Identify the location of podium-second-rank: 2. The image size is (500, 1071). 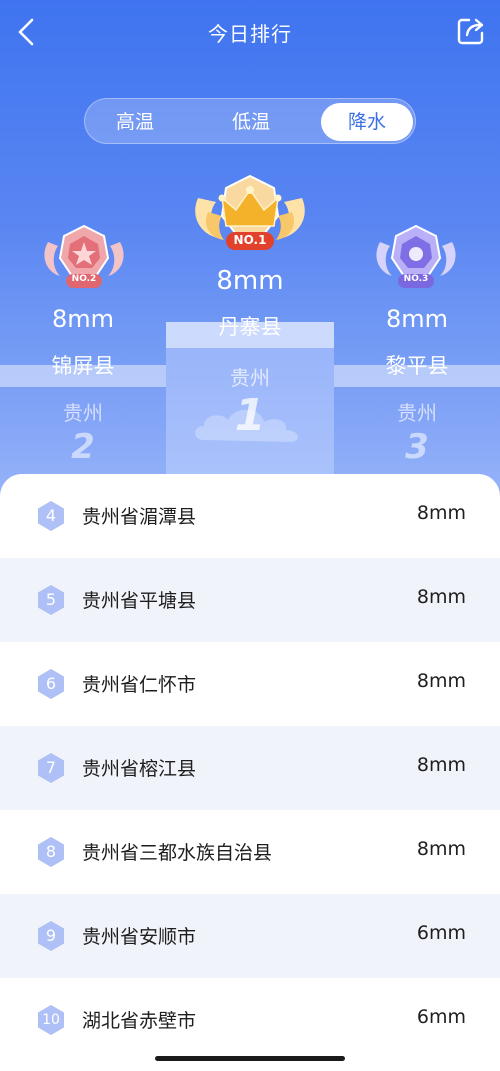
(83, 447).